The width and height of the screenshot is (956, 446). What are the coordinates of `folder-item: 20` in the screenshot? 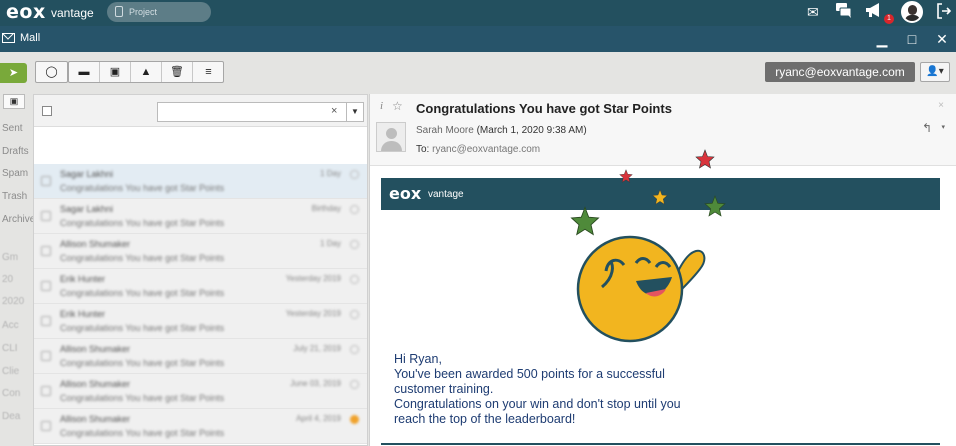 It's located at (7, 279).